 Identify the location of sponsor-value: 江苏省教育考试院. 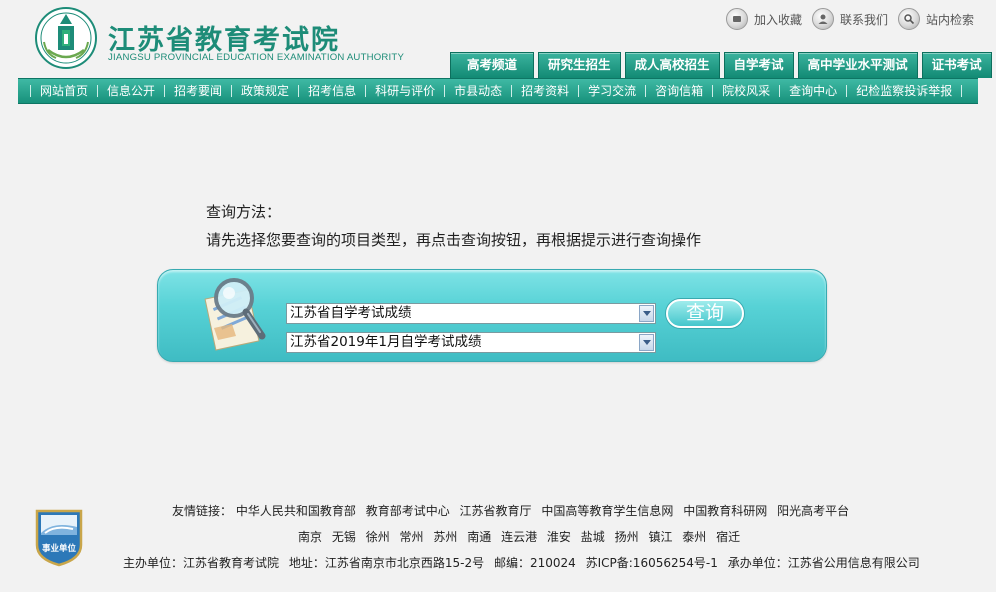
(231, 563).